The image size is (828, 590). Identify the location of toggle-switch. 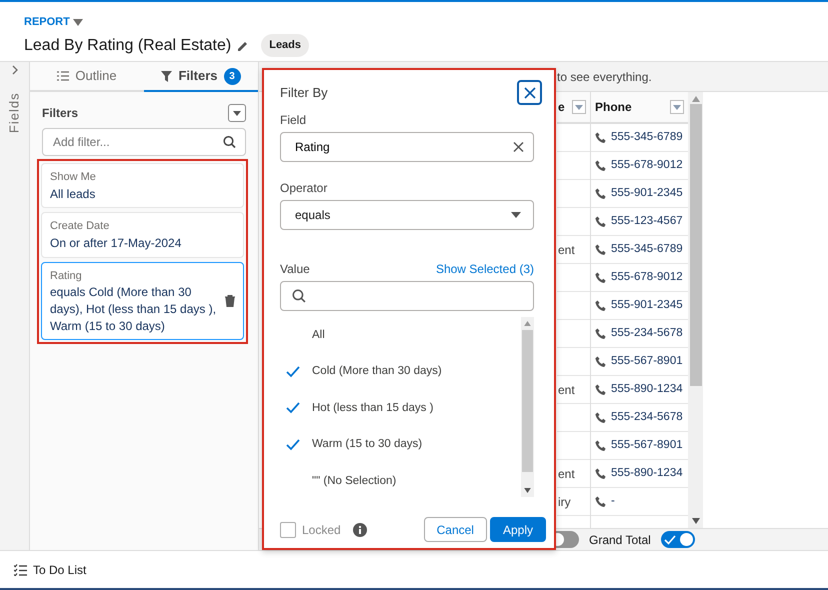
(677, 539).